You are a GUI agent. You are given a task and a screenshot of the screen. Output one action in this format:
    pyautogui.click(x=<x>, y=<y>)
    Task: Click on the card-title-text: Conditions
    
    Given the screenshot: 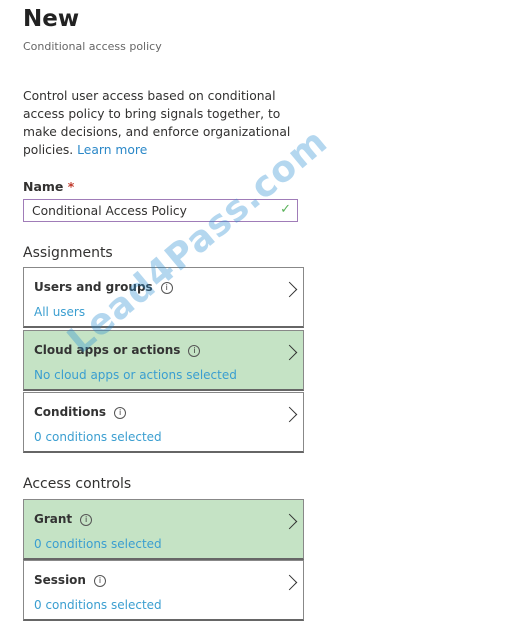 What is the action you would take?
    pyautogui.click(x=70, y=412)
    